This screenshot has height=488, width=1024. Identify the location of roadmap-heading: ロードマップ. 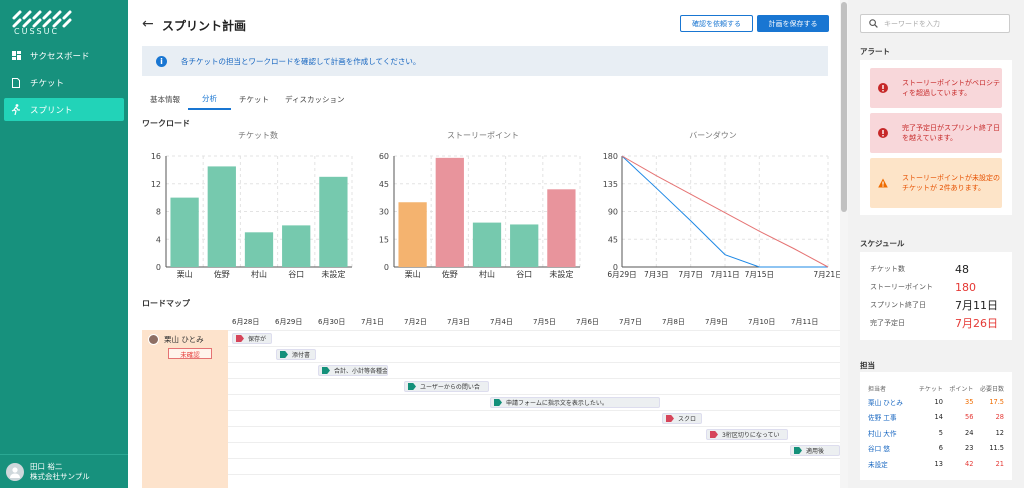
(166, 303).